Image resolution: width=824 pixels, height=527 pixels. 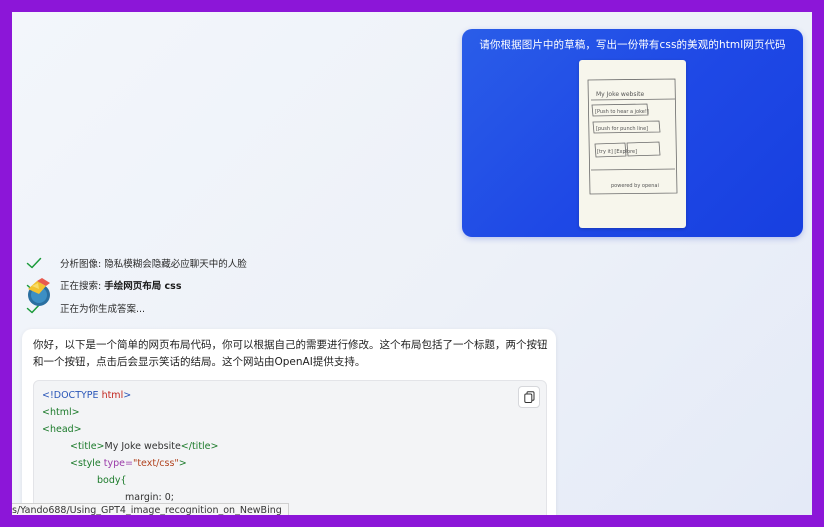 I want to click on code-line-html: <html>, so click(x=61, y=412).